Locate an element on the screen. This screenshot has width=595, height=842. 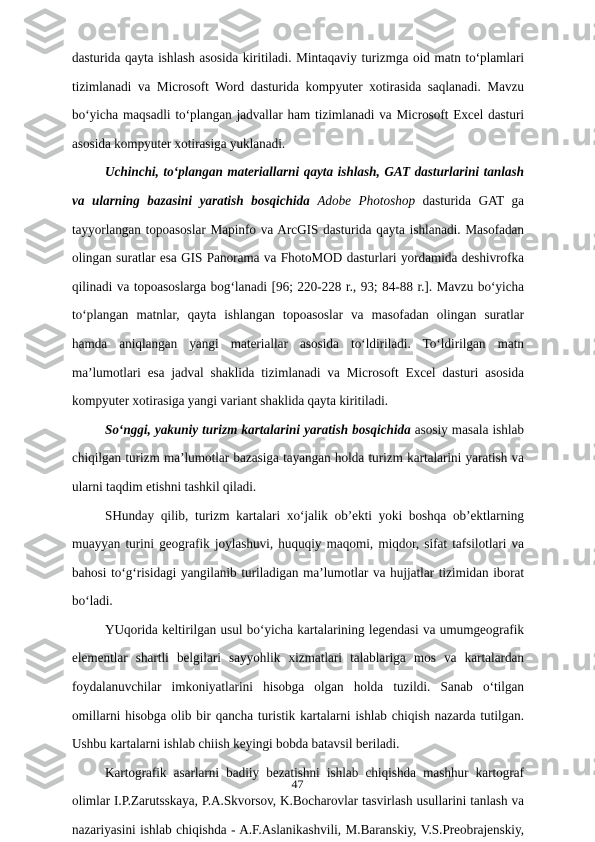
page-number: 47 is located at coordinates (297, 784).